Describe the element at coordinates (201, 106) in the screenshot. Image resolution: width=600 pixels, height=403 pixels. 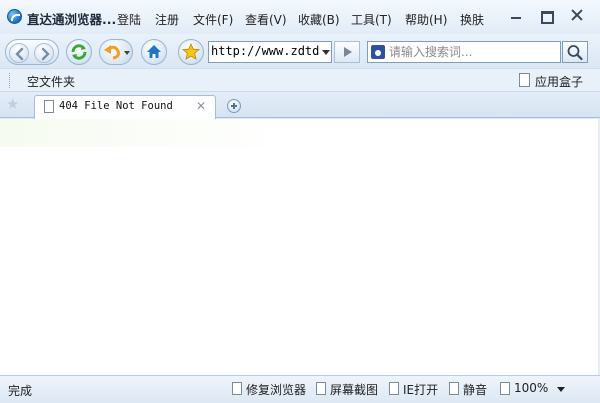
I see `tab-close-icon: ✕` at that location.